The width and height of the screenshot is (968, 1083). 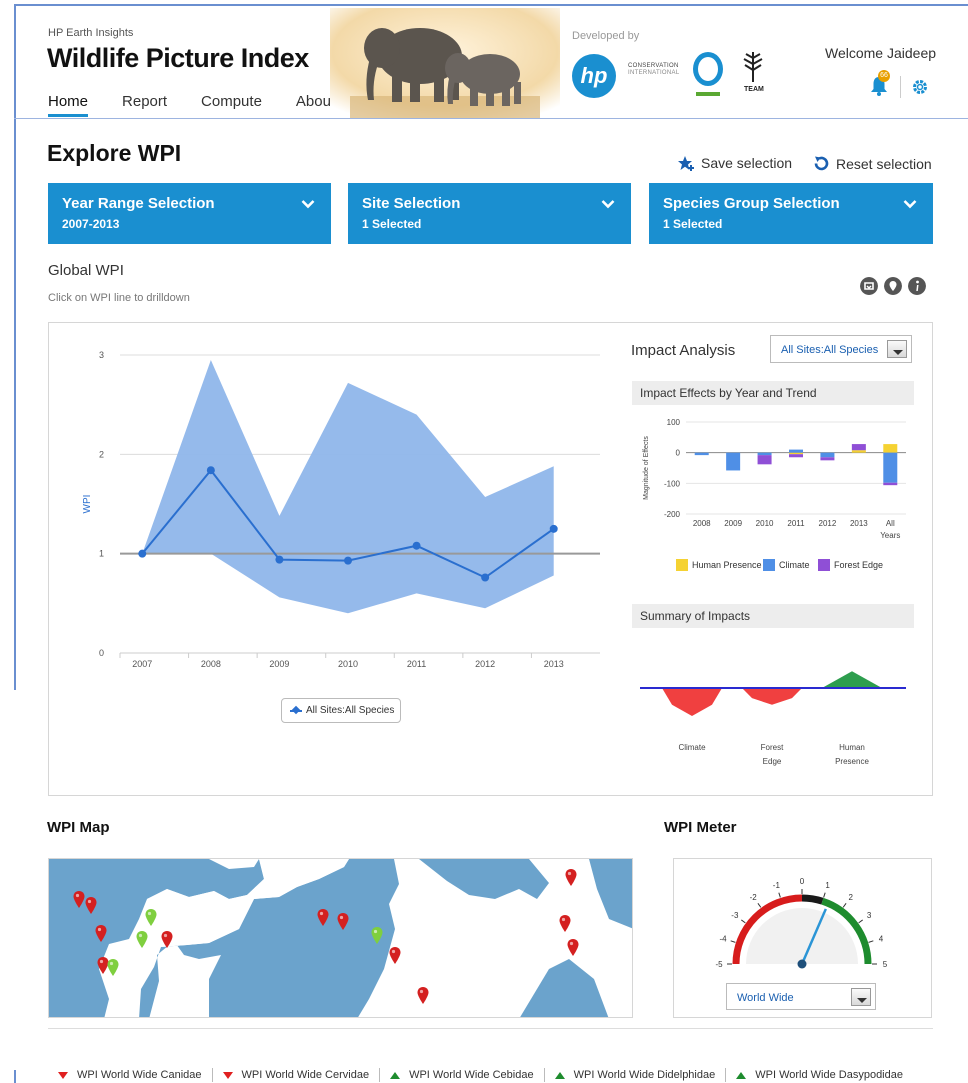 What do you see at coordinates (189, 213) in the screenshot?
I see `year-range-selector: Year Range Selection 2007-2013` at bounding box center [189, 213].